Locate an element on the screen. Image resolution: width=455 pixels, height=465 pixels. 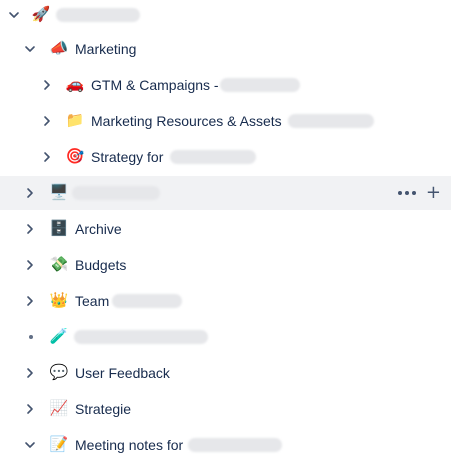
tree-item-label: Budgets is located at coordinates (101, 265).